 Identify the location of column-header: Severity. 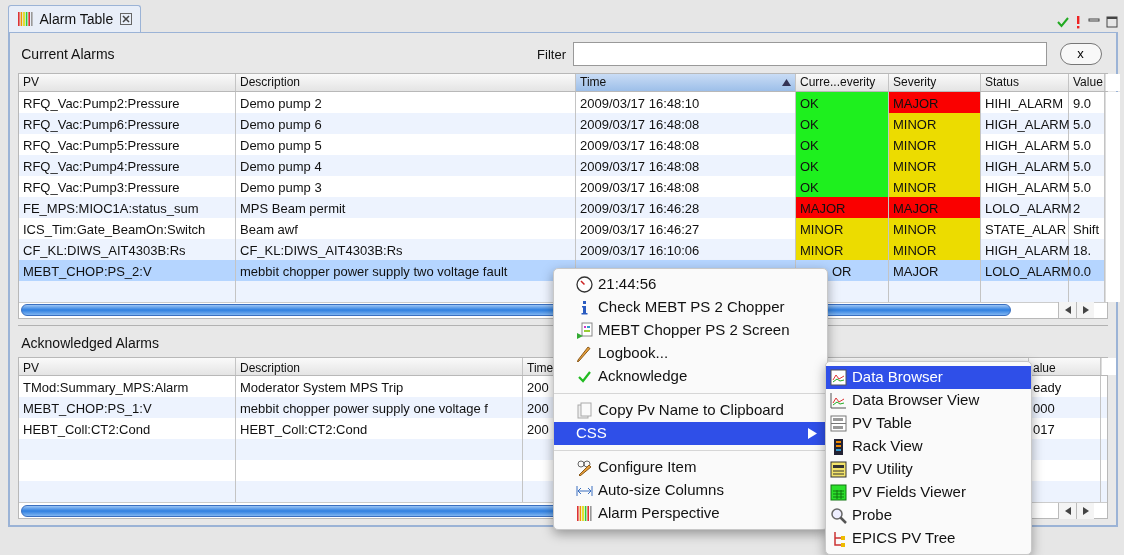
(935, 82).